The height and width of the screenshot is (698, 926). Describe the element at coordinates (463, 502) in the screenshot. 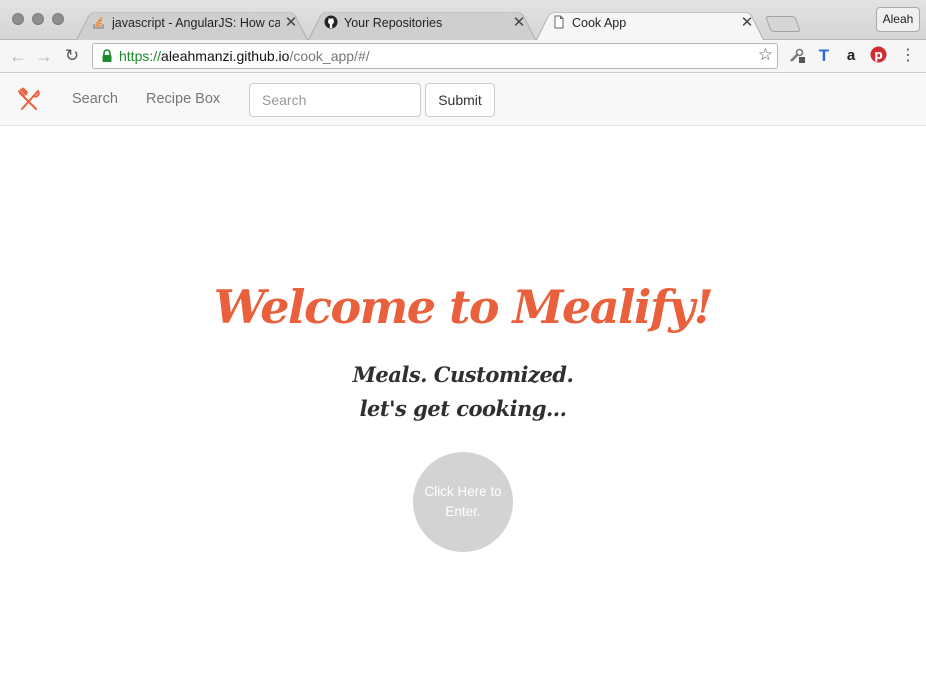

I see `enter-button: Click Here to Enter.` at that location.